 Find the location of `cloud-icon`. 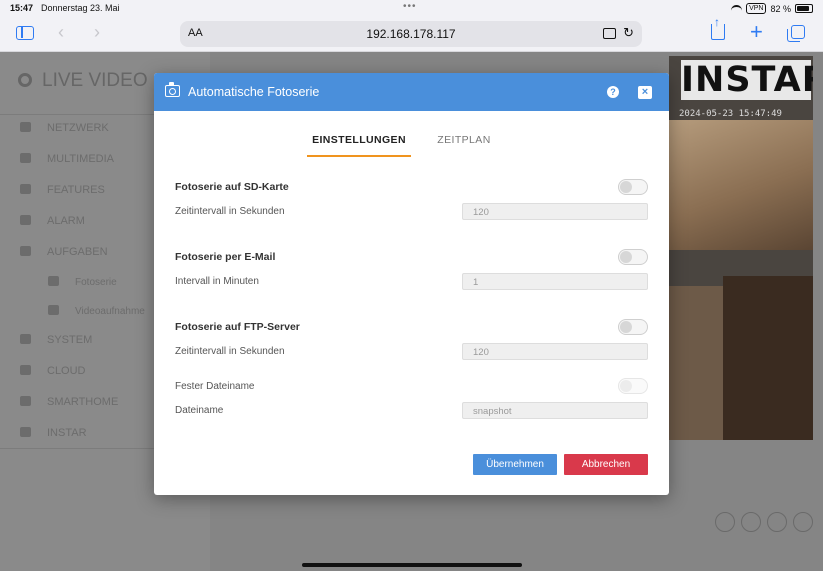

cloud-icon is located at coordinates (25, 370).